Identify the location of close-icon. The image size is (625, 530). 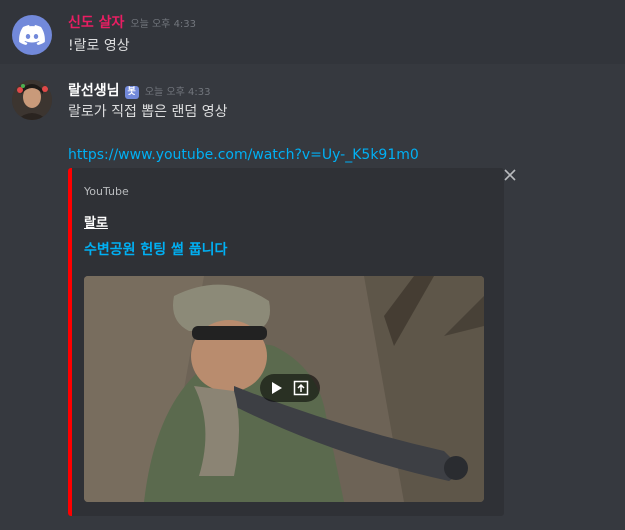
(510, 176).